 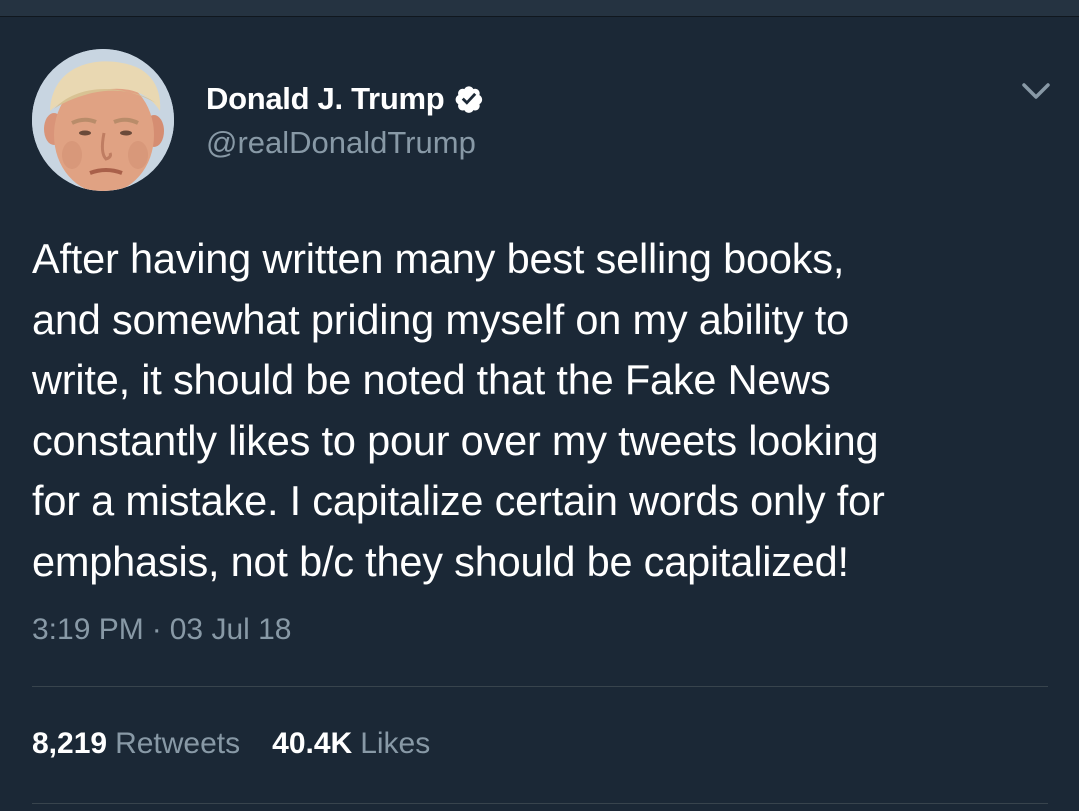 I want to click on retweets-count: 8,219, so click(x=70, y=743).